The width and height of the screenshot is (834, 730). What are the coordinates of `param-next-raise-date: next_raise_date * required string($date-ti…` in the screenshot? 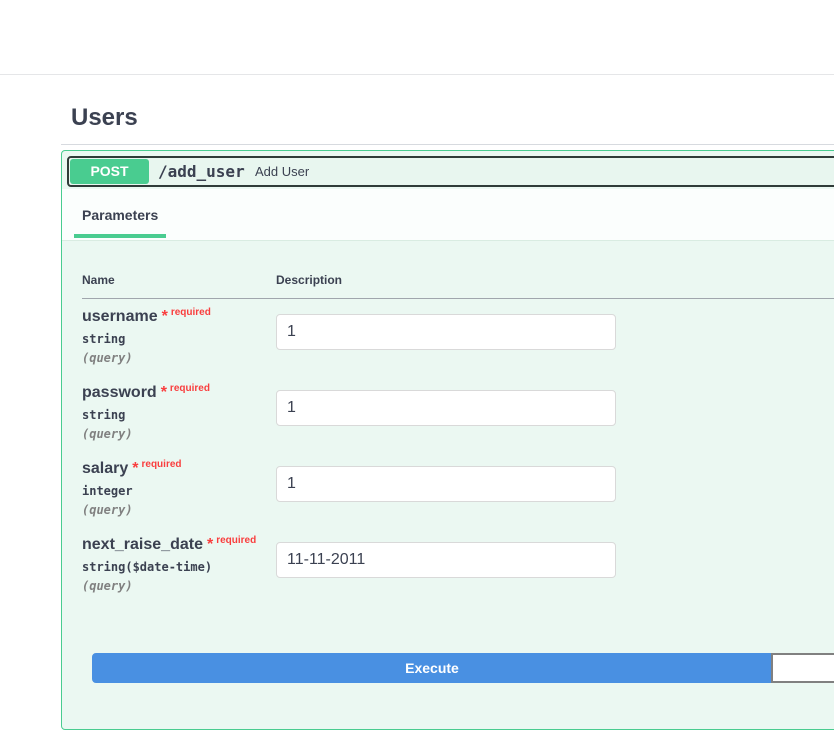 It's located at (169, 564).